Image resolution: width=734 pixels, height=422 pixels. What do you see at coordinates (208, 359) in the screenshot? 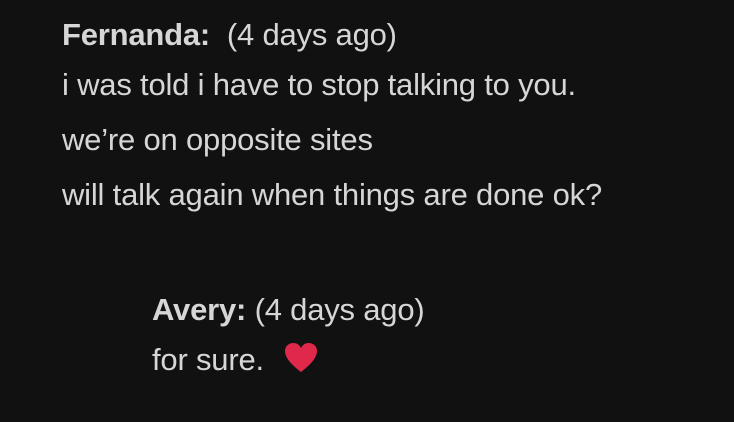
I see `comment-text: for sure.` at bounding box center [208, 359].